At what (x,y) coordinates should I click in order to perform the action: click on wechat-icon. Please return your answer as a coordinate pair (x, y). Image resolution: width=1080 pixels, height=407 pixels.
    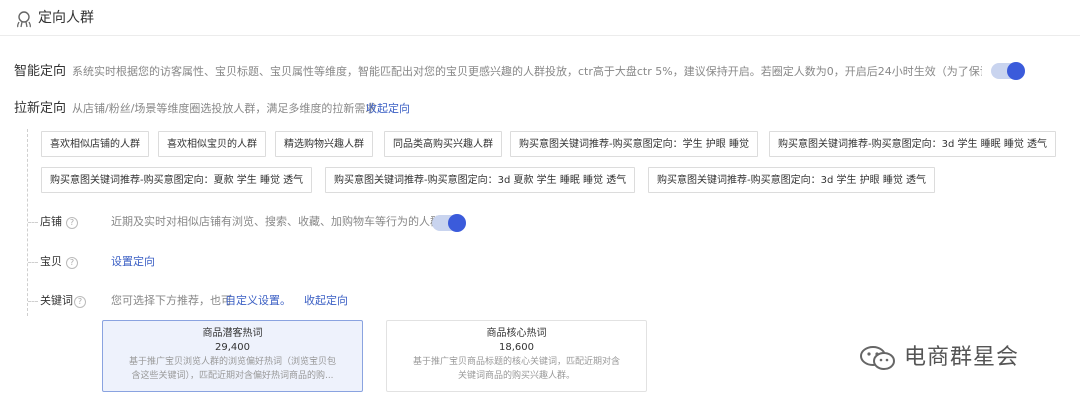
    Looking at the image, I should click on (877, 358).